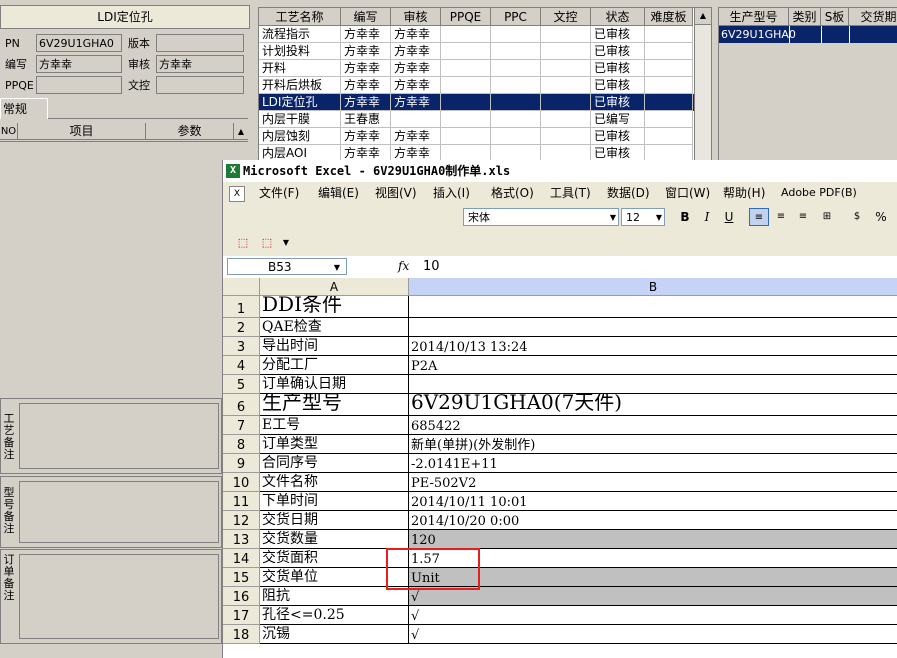  Describe the element at coordinates (653, 365) in the screenshot. I see `cell-b: P2A` at that location.